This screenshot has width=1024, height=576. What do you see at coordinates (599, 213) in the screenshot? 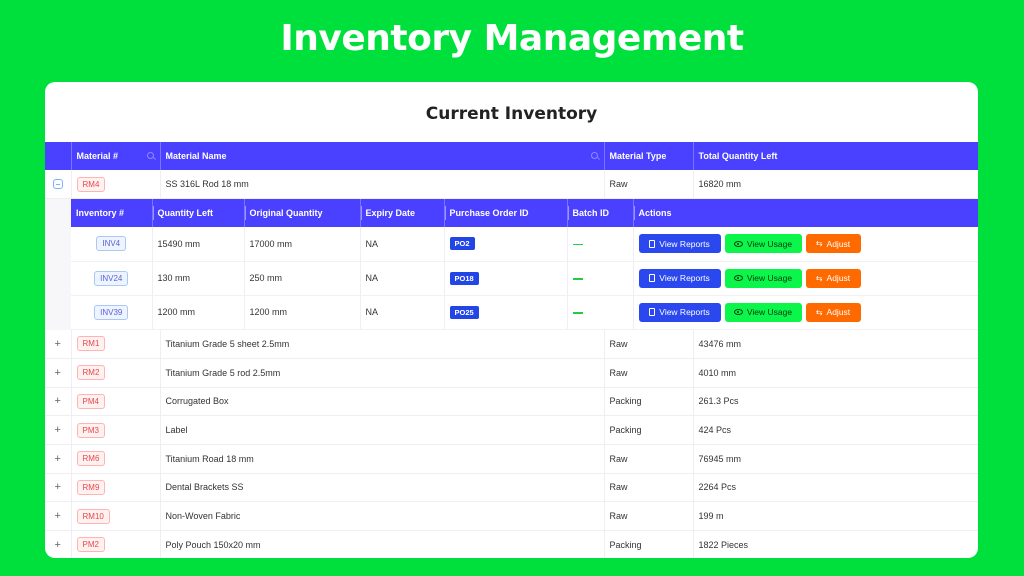
I see `sub-header-batch-id: Batch ID` at bounding box center [599, 213].